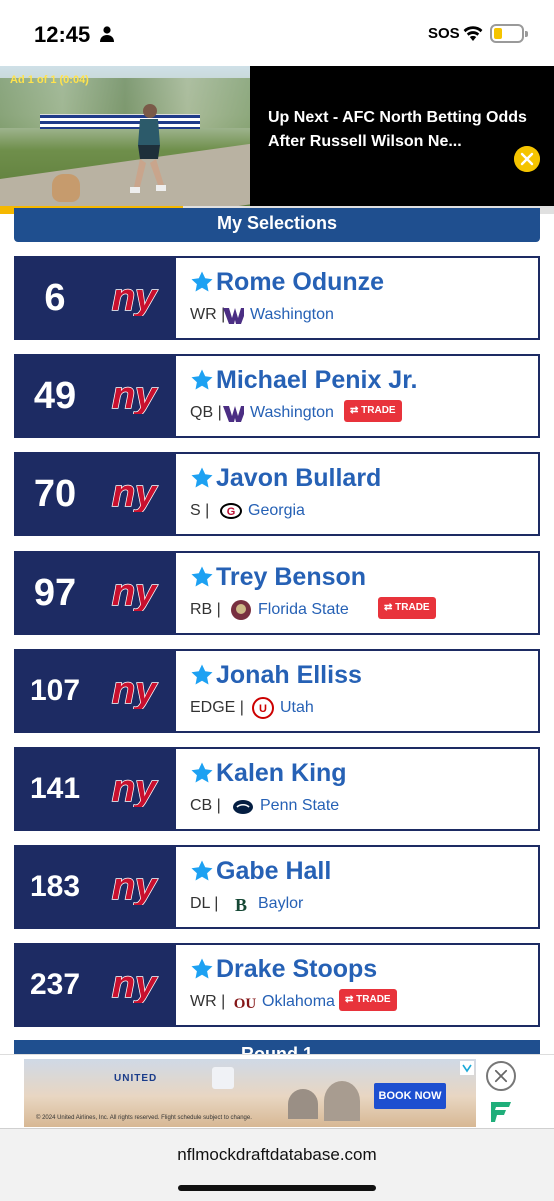  What do you see at coordinates (296, 969) in the screenshot?
I see `player-name: Drake Stoops` at bounding box center [296, 969].